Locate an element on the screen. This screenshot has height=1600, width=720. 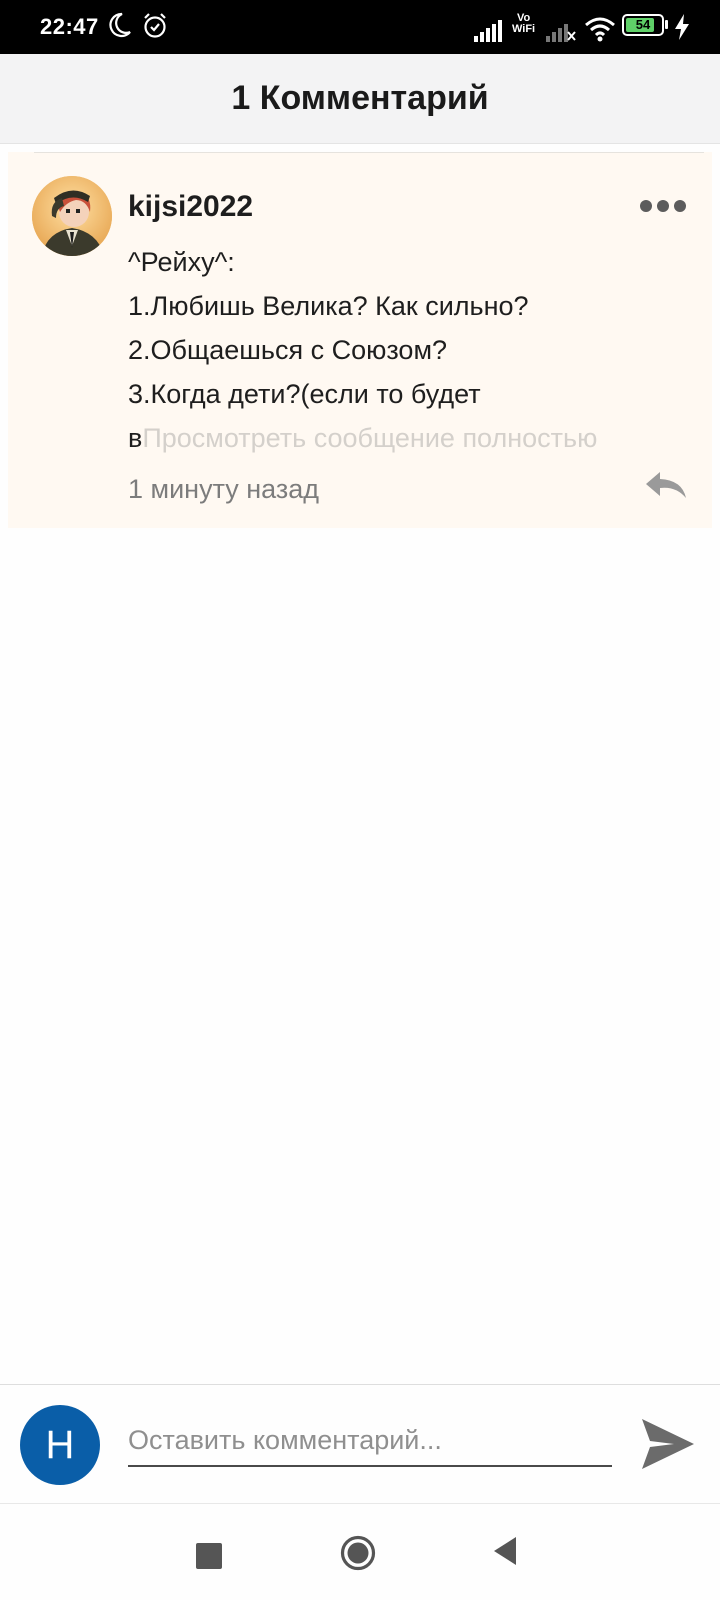
comment-timestamp: 1 минуту назад is located at coordinates (224, 489).